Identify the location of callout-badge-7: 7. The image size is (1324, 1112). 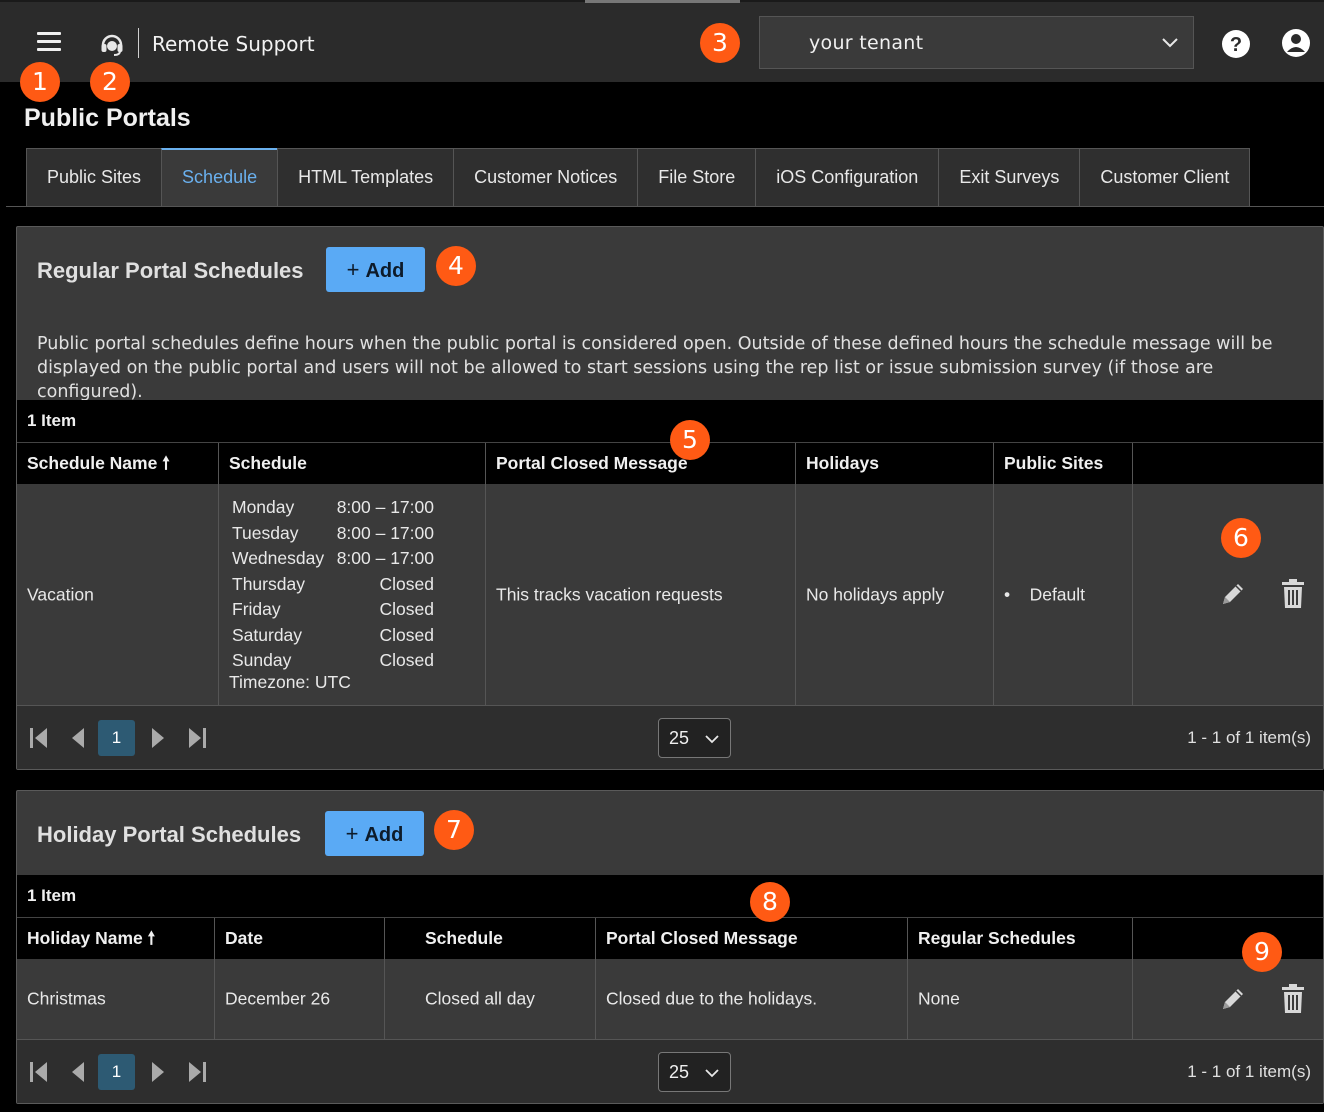
(454, 830).